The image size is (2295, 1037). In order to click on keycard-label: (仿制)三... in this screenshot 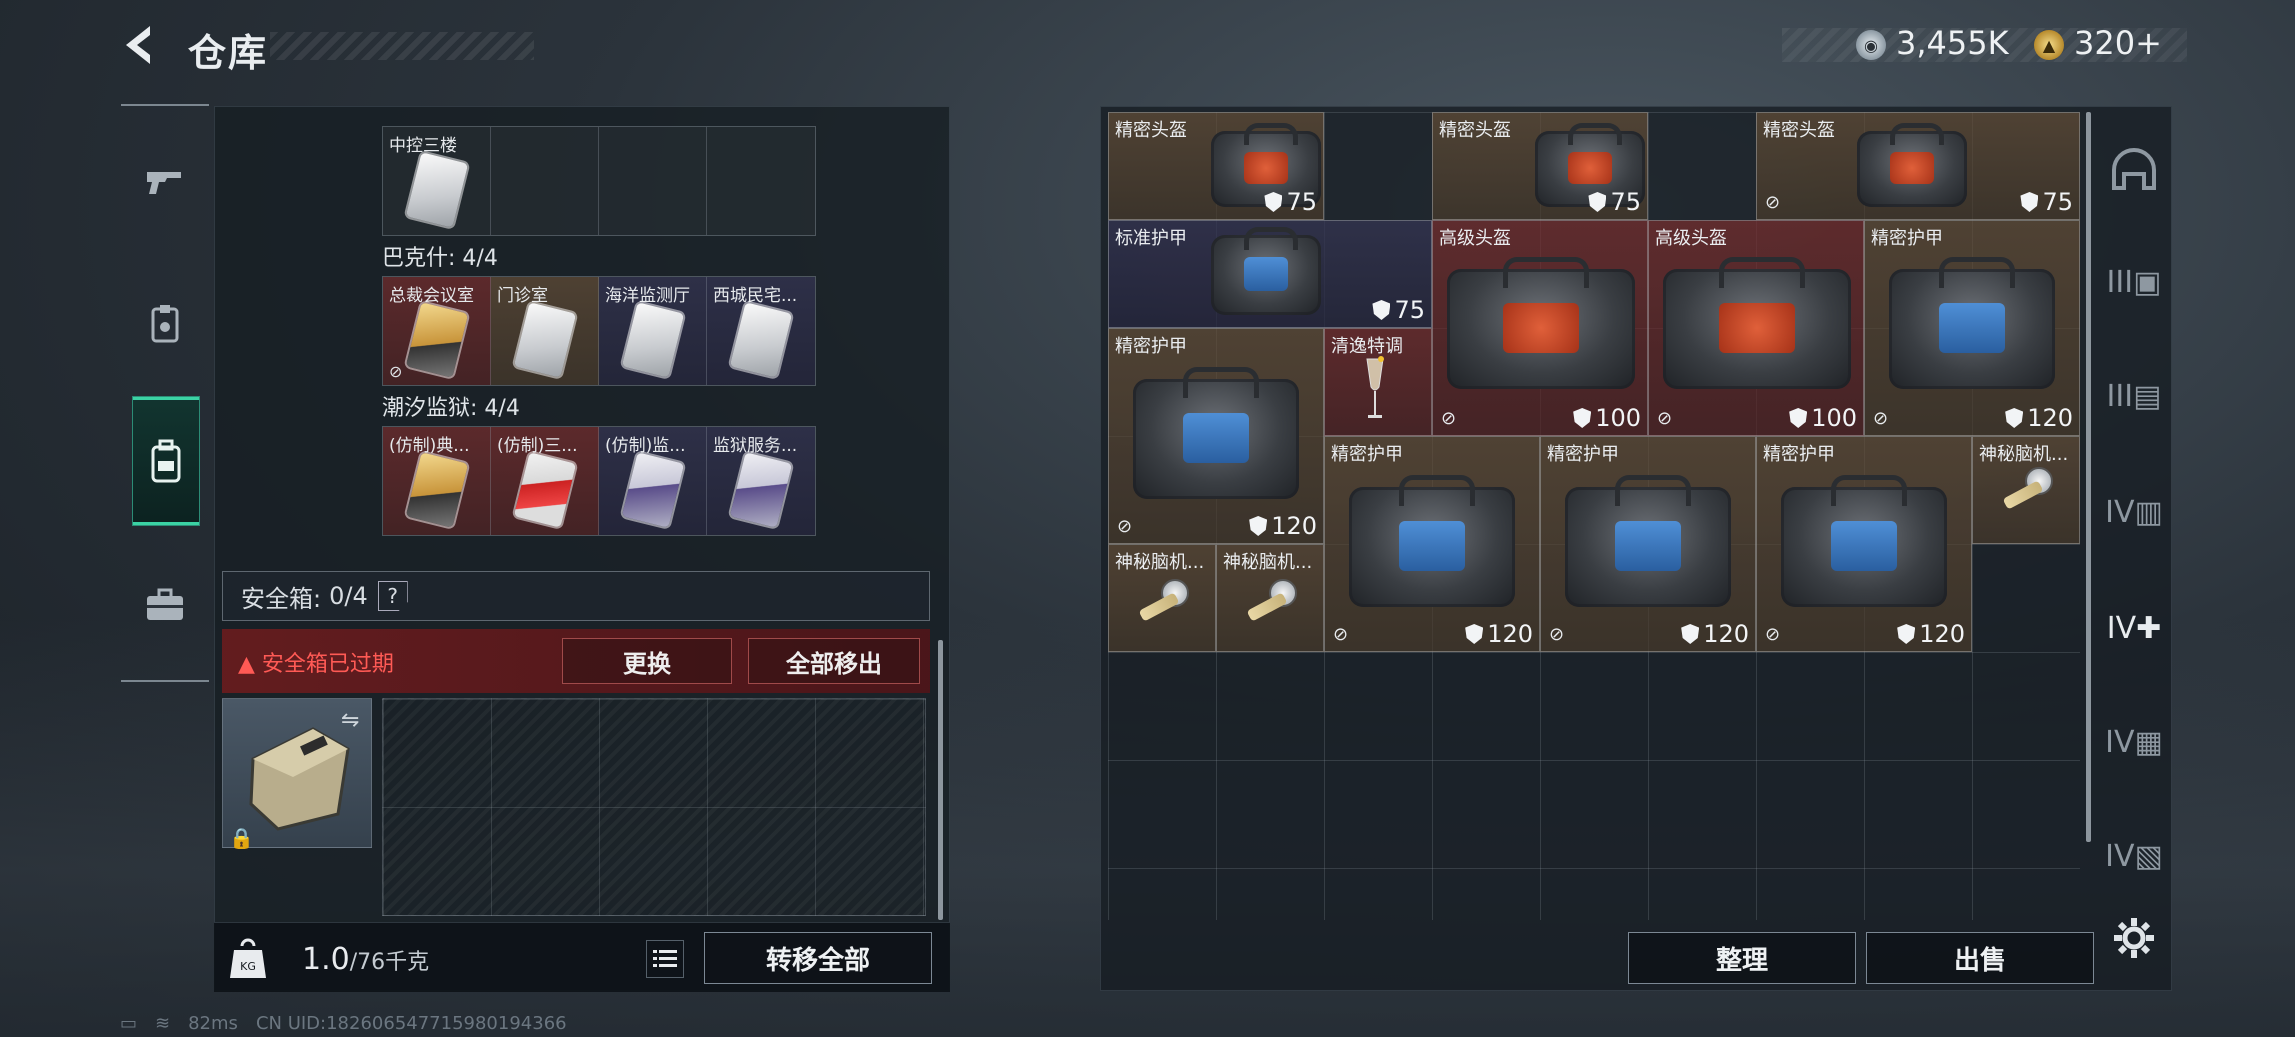, I will do `click(537, 446)`.